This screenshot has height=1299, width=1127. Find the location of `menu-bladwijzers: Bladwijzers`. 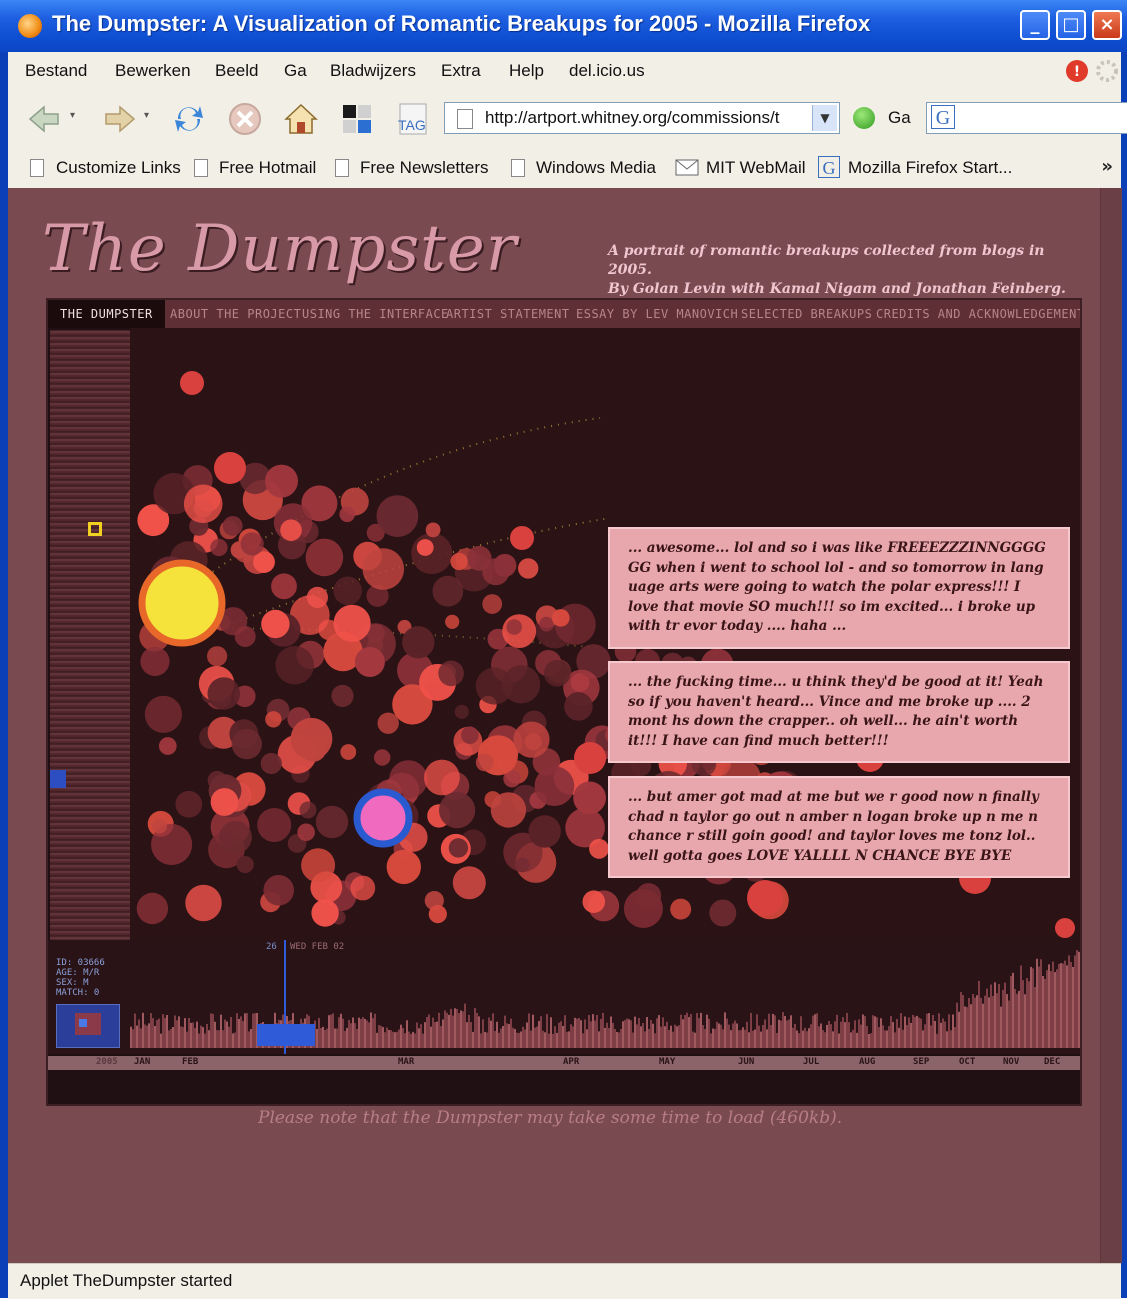

menu-bladwijzers: Bladwijzers is located at coordinates (373, 71).